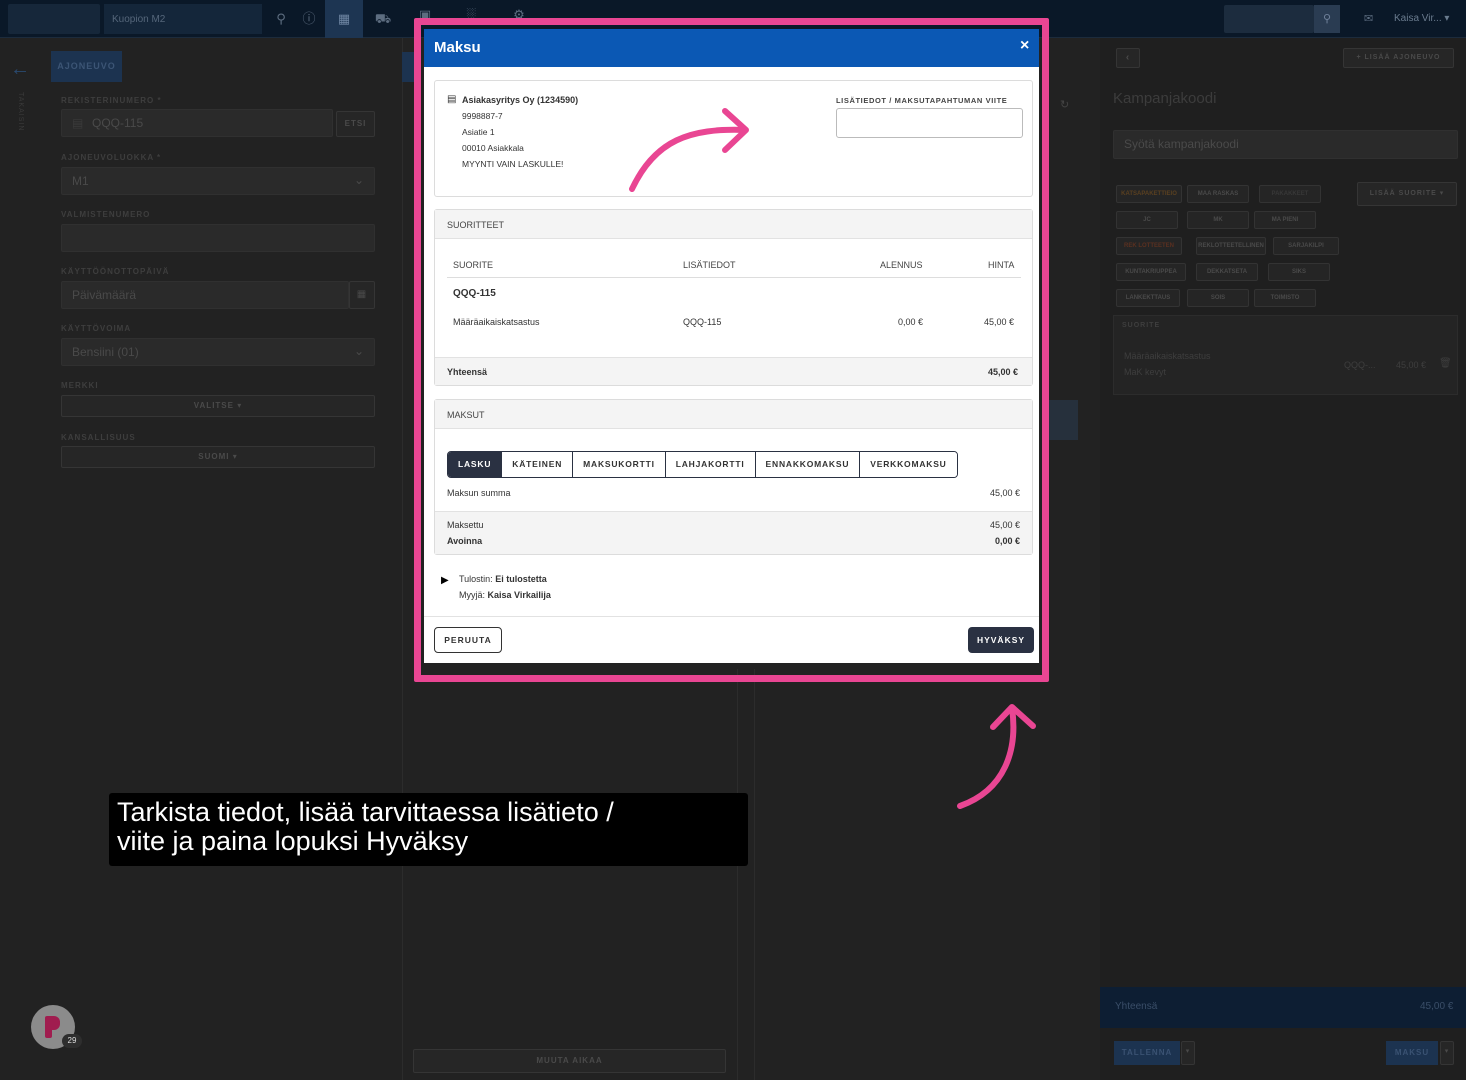  What do you see at coordinates (996, 756) in the screenshot?
I see `arrow-to-accept` at bounding box center [996, 756].